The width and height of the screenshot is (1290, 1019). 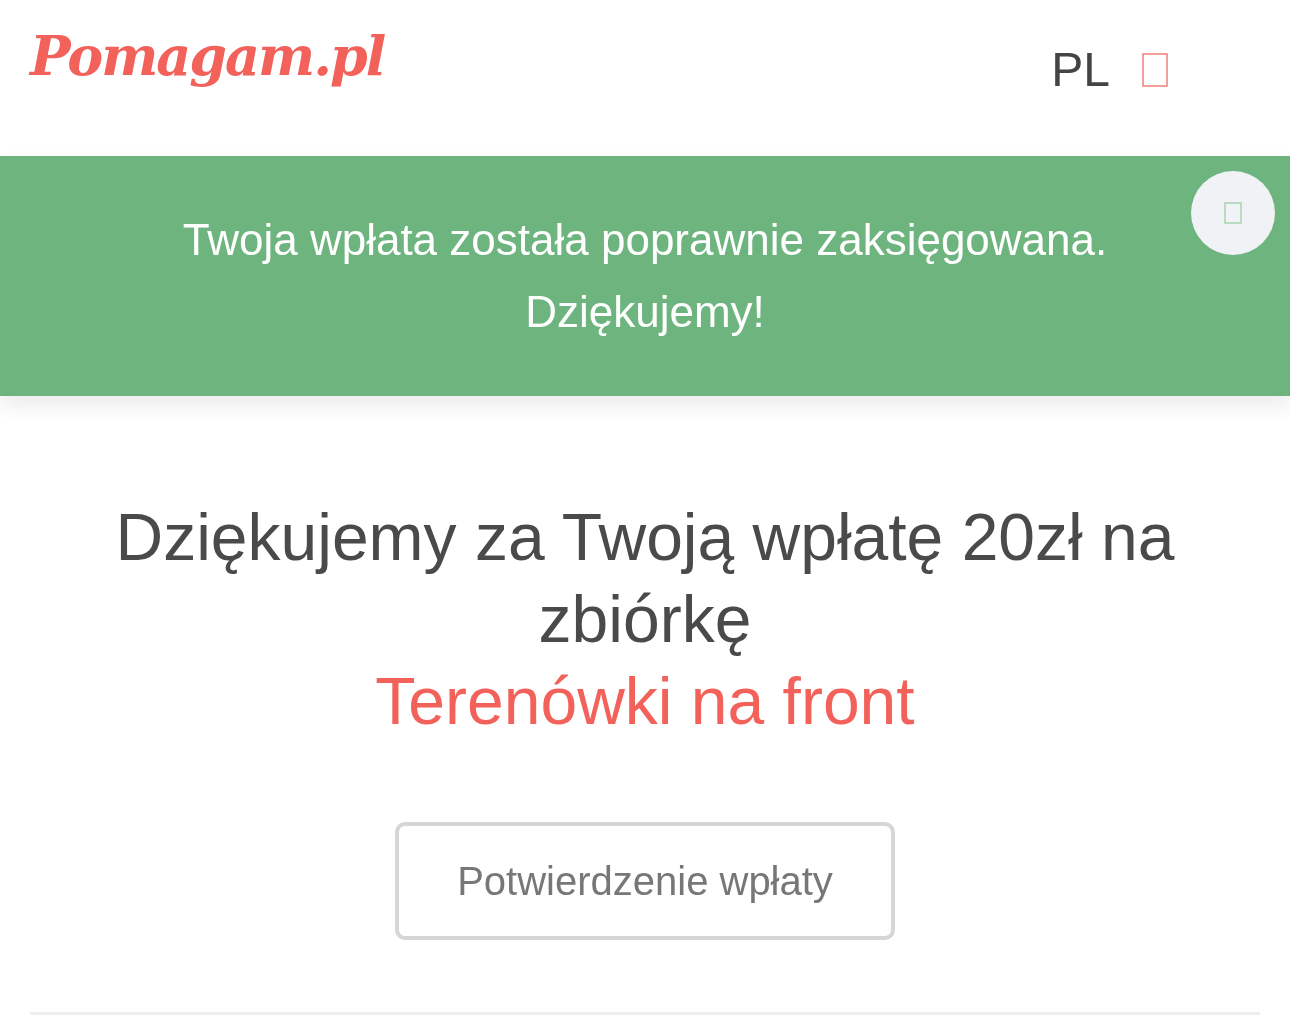 I want to click on confirmation-button: Potwierdzenie wpłaty, so click(x=645, y=881).